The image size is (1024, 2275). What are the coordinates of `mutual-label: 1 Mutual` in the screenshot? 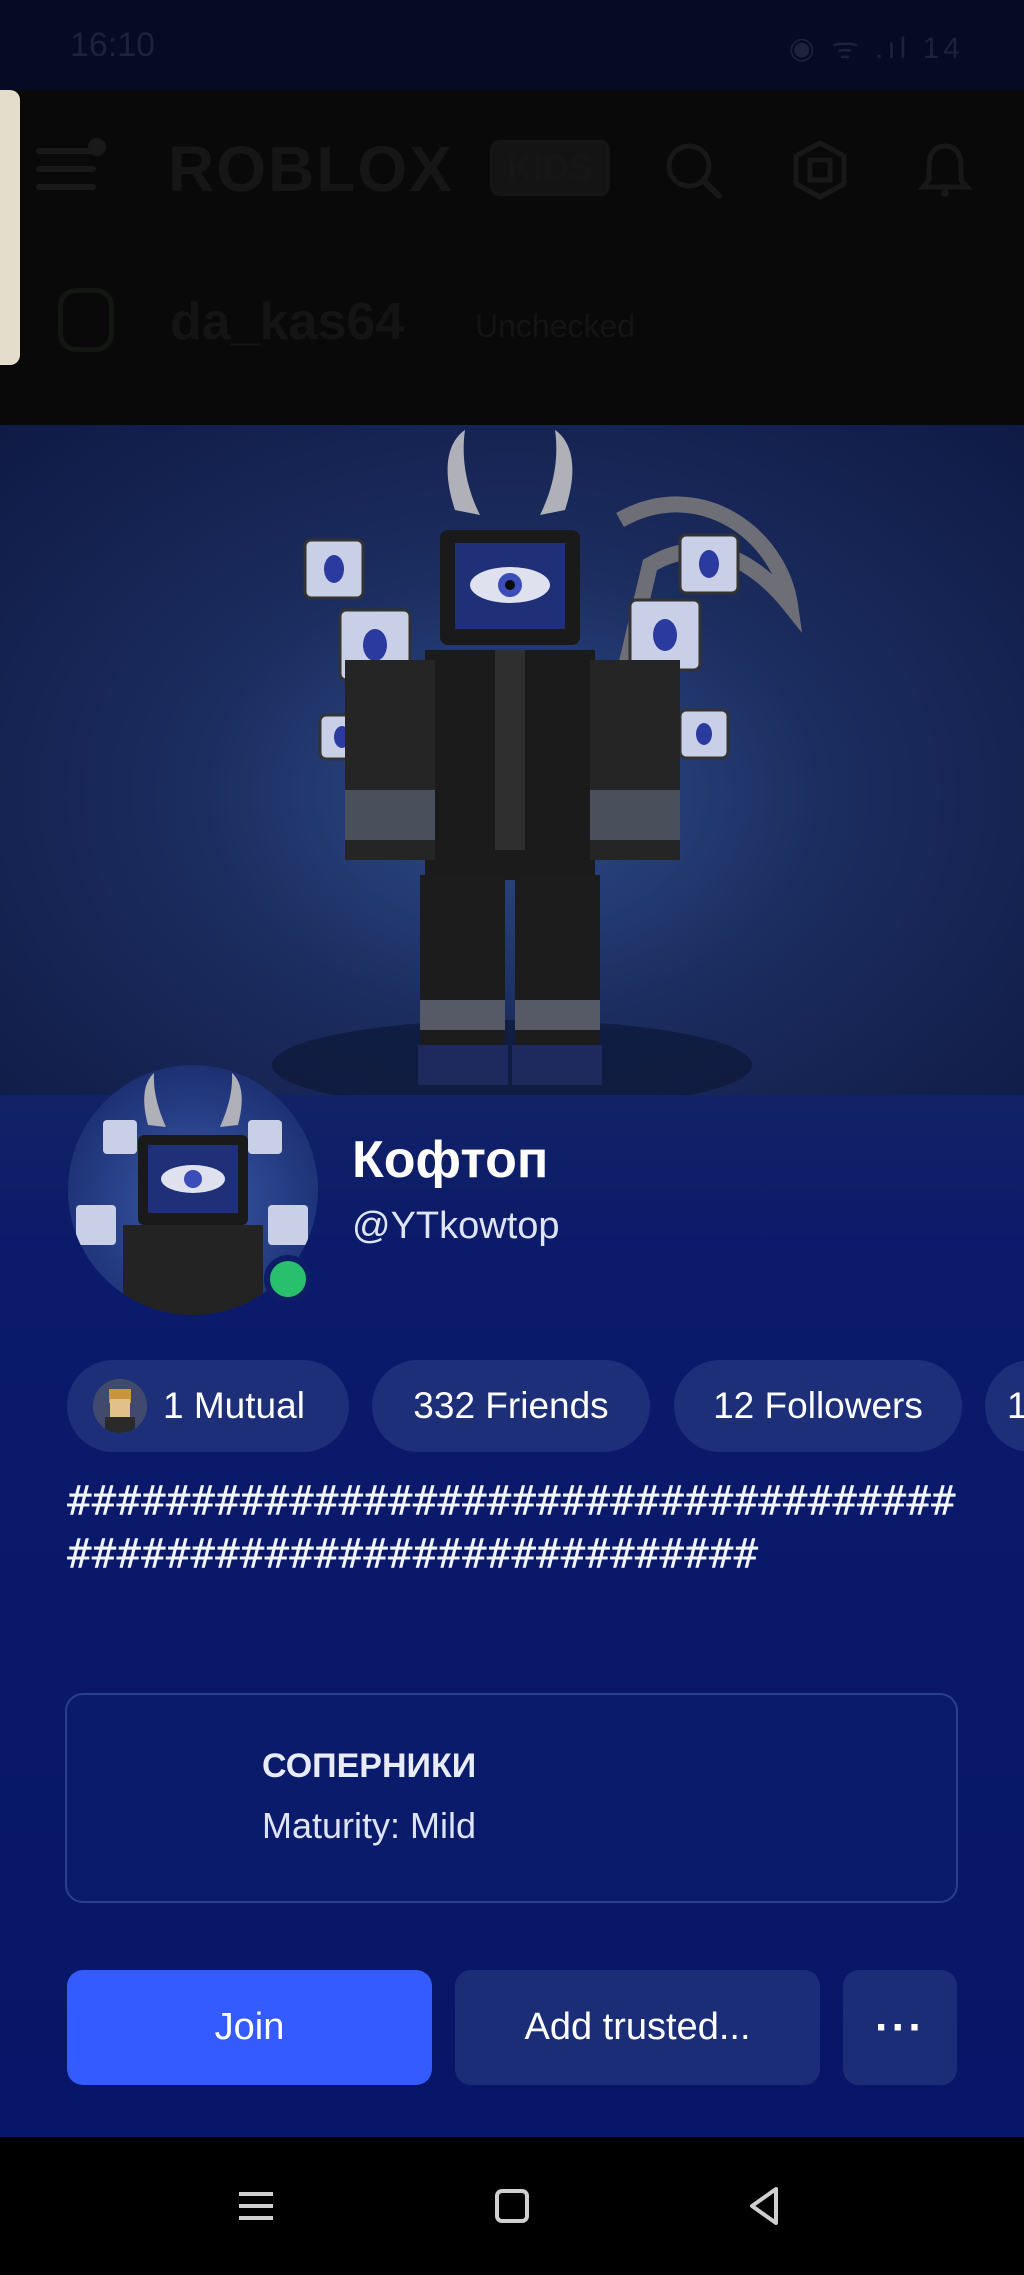 It's located at (234, 1405).